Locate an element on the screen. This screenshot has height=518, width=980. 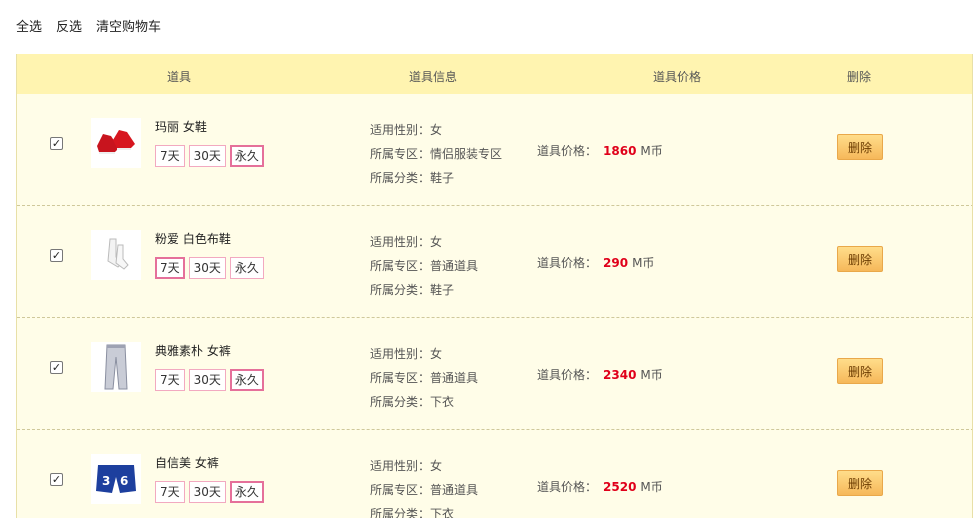
item-name: 典雅素朴 女裤 is located at coordinates (193, 351).